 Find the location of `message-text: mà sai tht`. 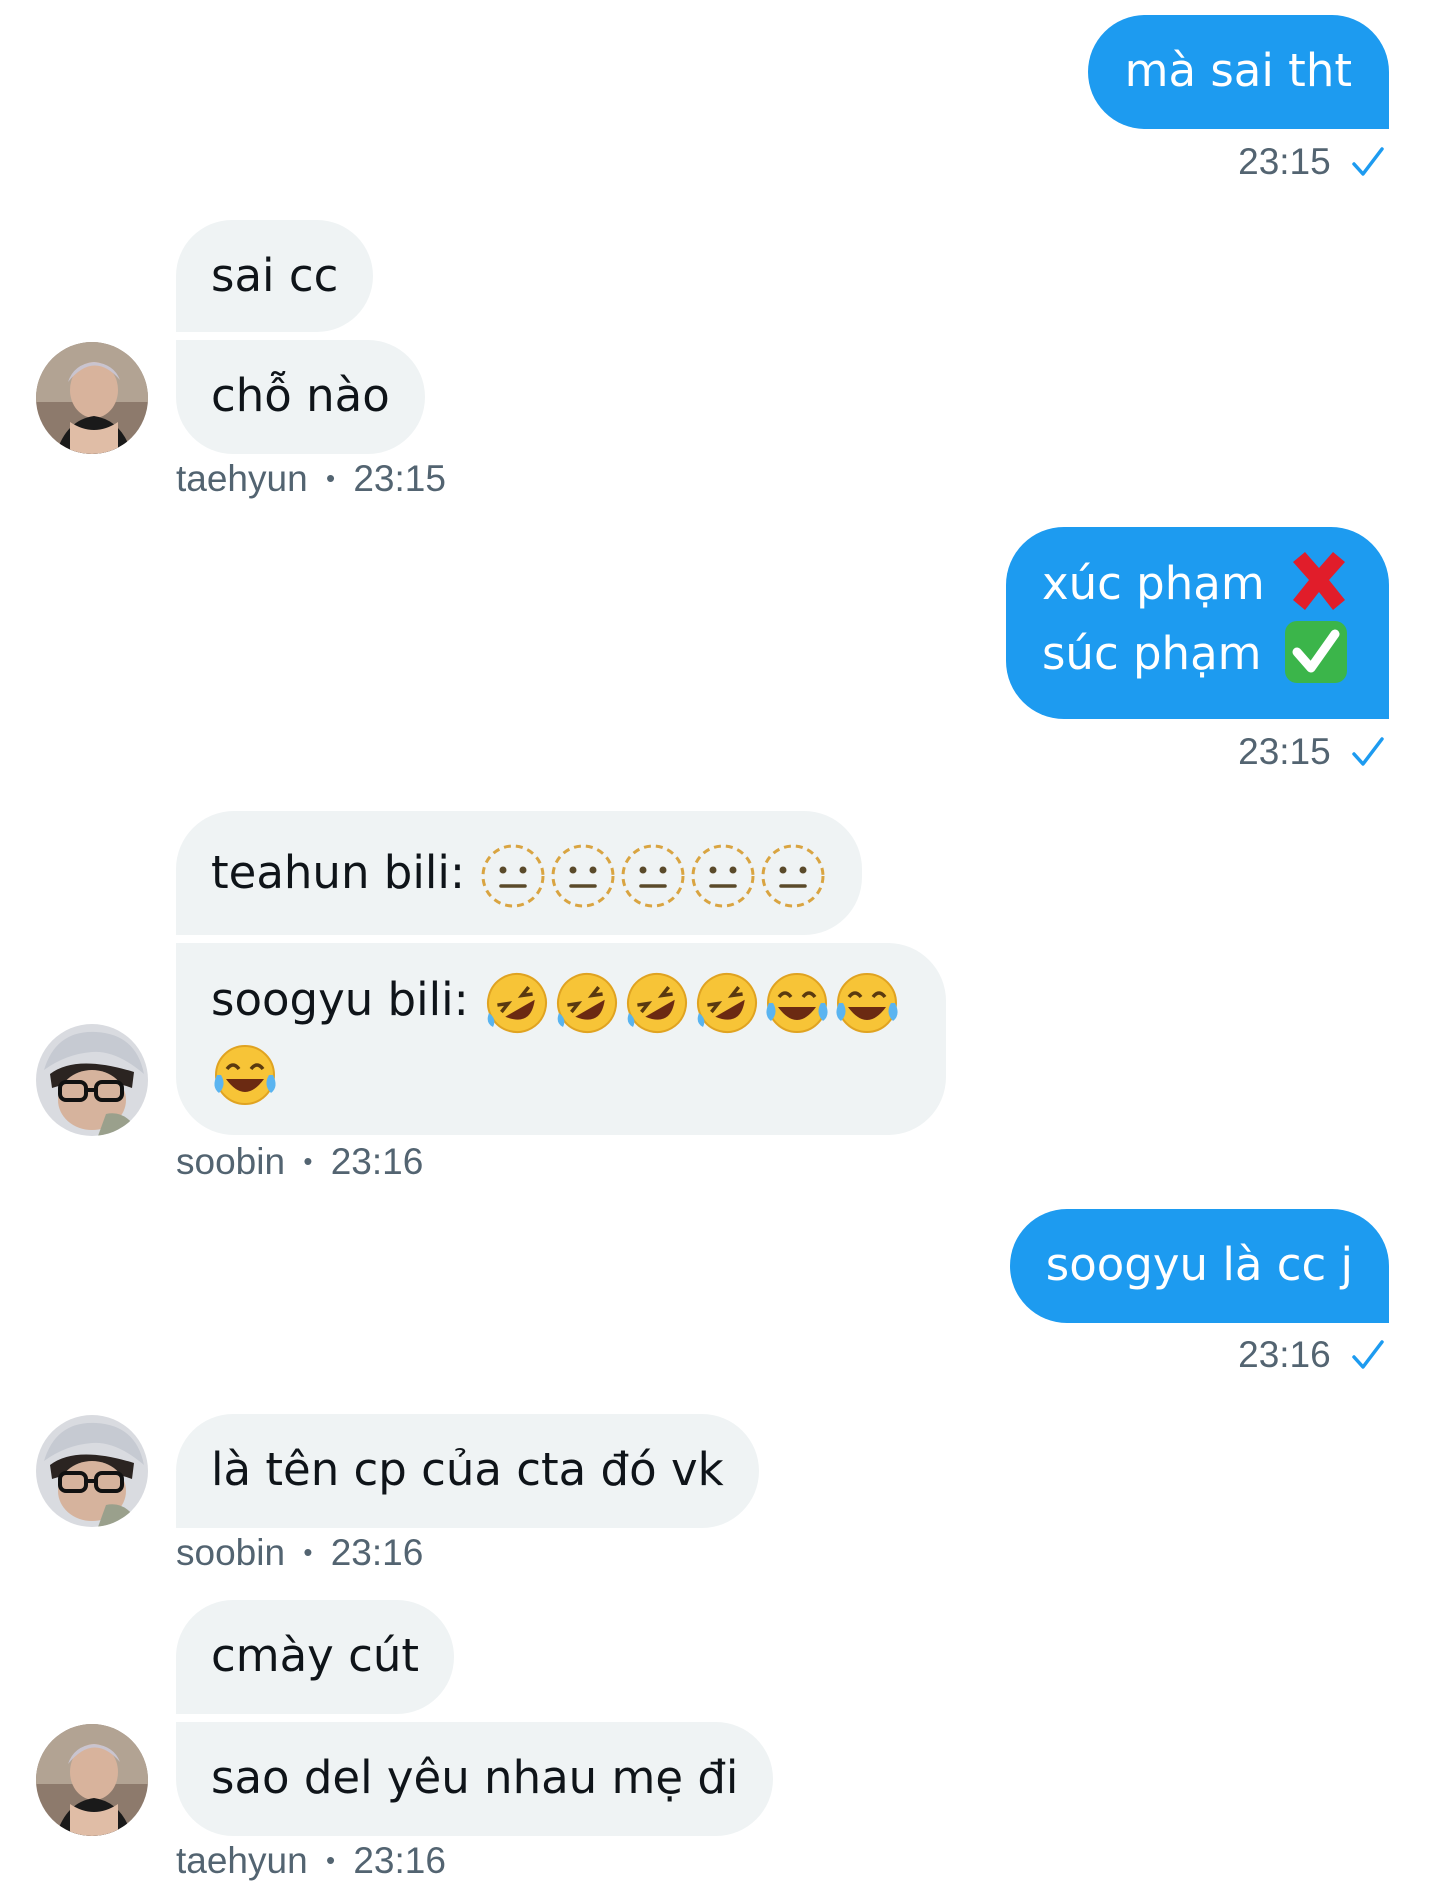

message-text: mà sai tht is located at coordinates (1238, 70).